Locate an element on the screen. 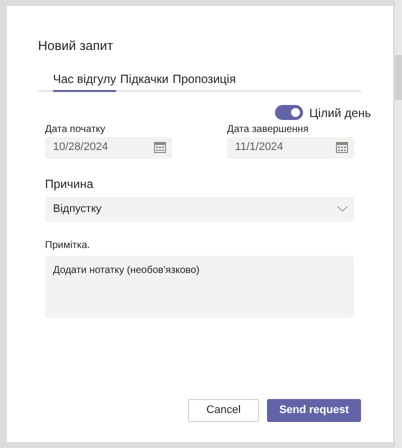 The width and height of the screenshot is (402, 448). tab: Час відгулу is located at coordinates (84, 81).